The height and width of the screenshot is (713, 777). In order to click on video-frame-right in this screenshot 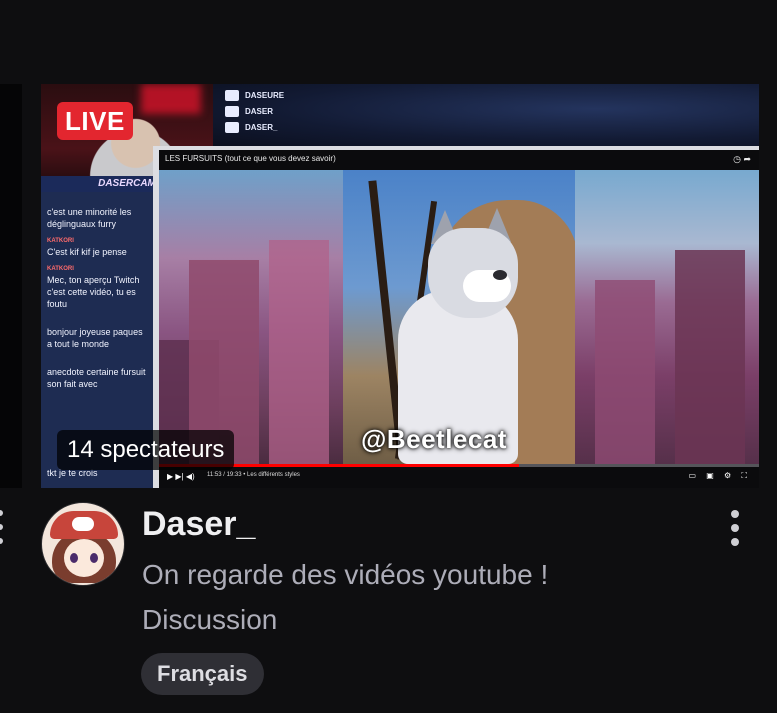, I will do `click(667, 317)`.